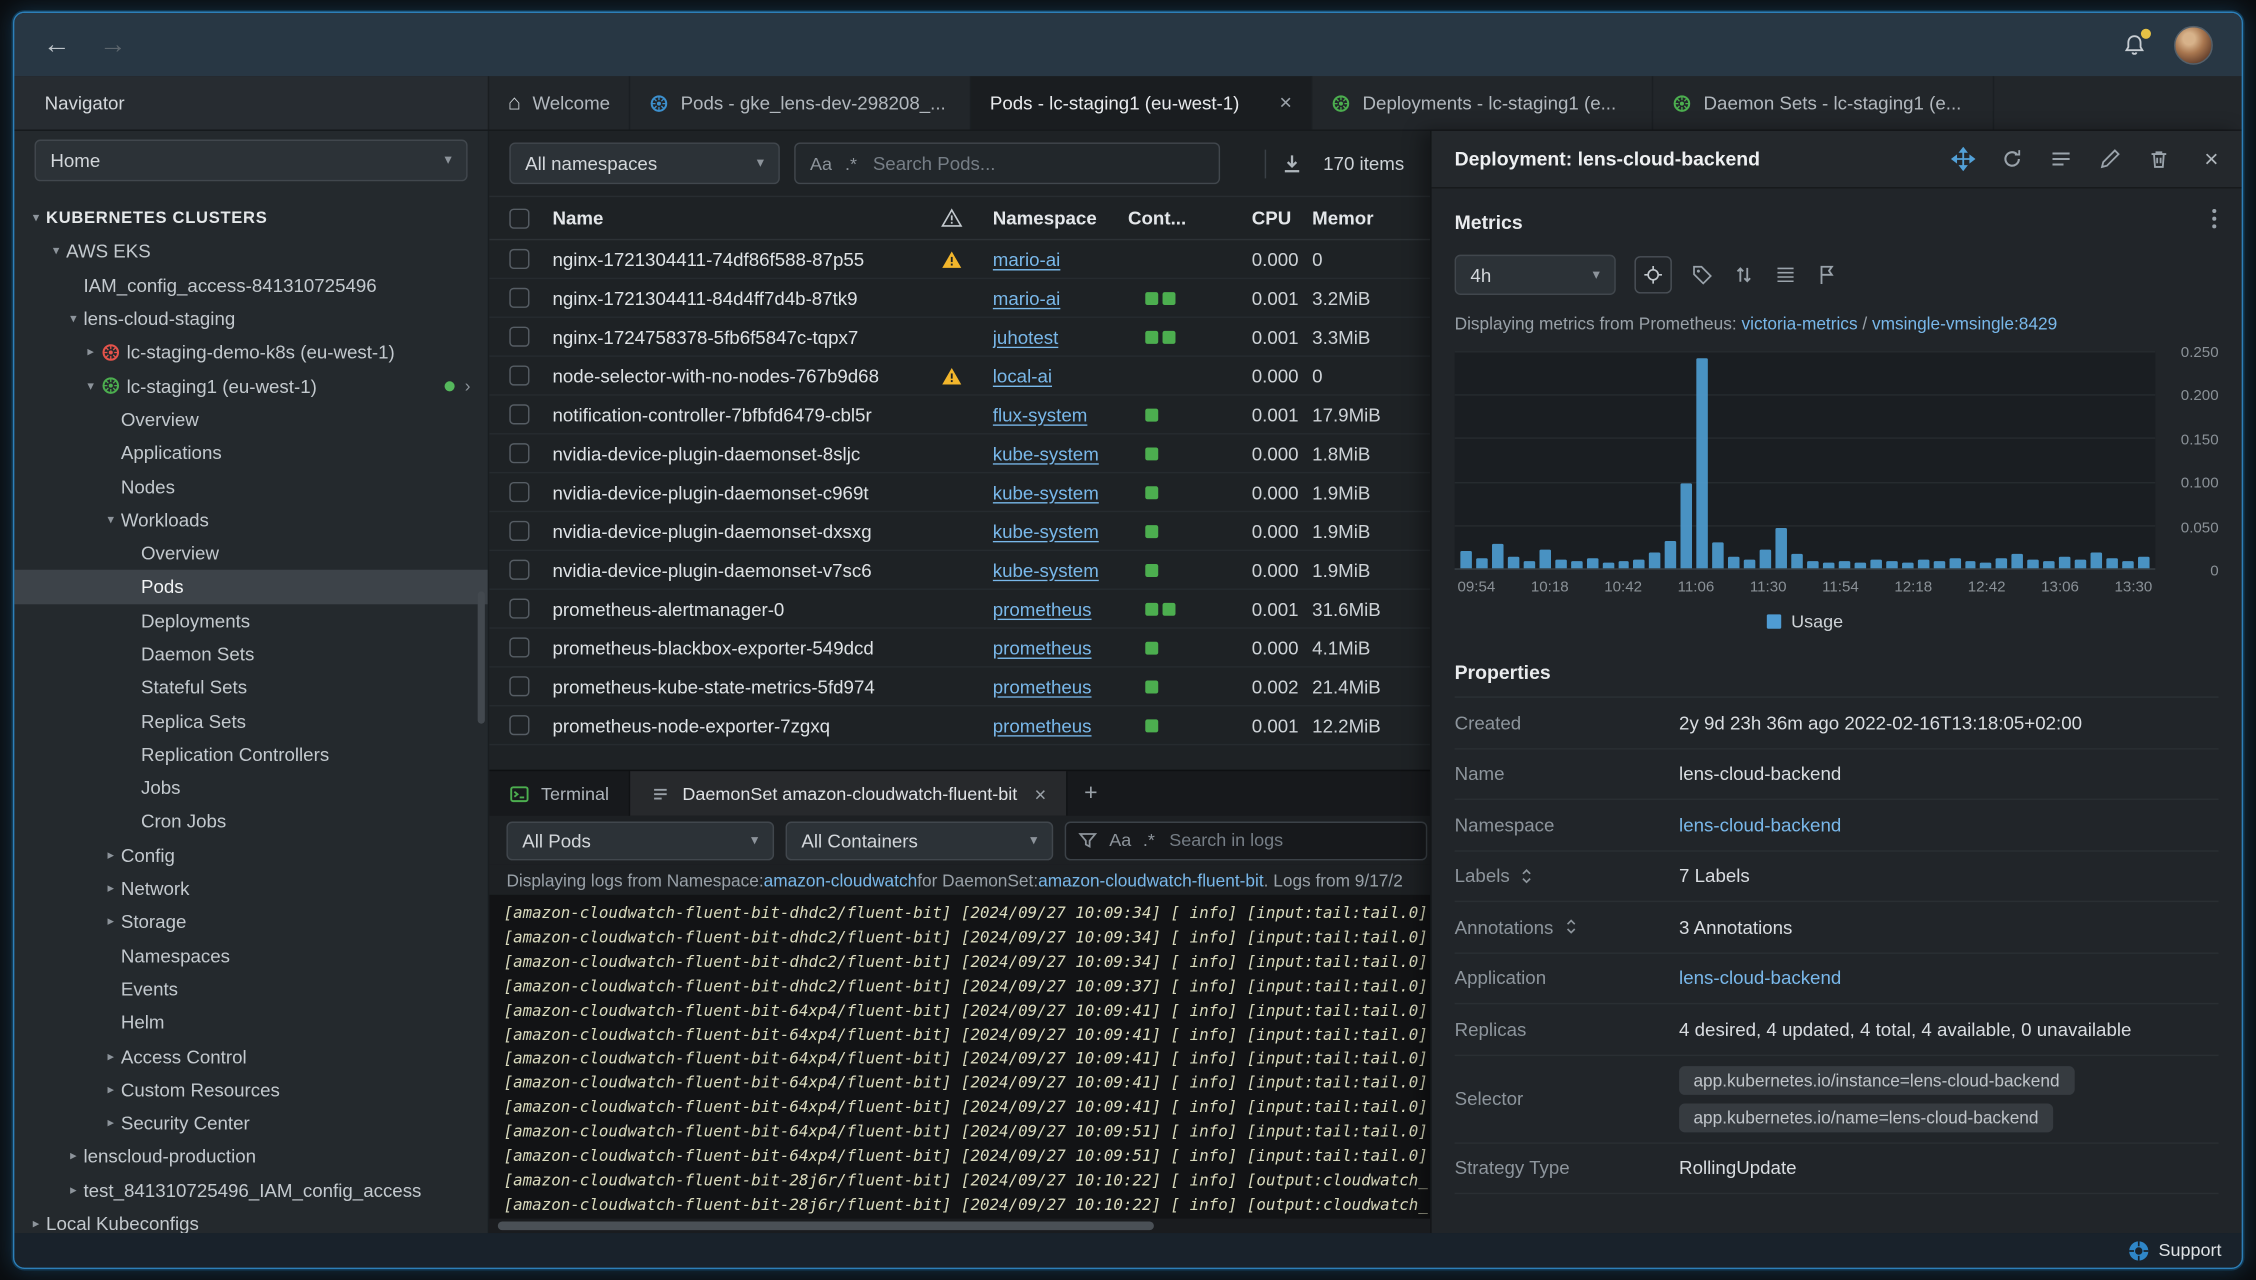  I want to click on sidebar-item-lenscloud-production: ▸ lenscloud-production, so click(250, 1157).